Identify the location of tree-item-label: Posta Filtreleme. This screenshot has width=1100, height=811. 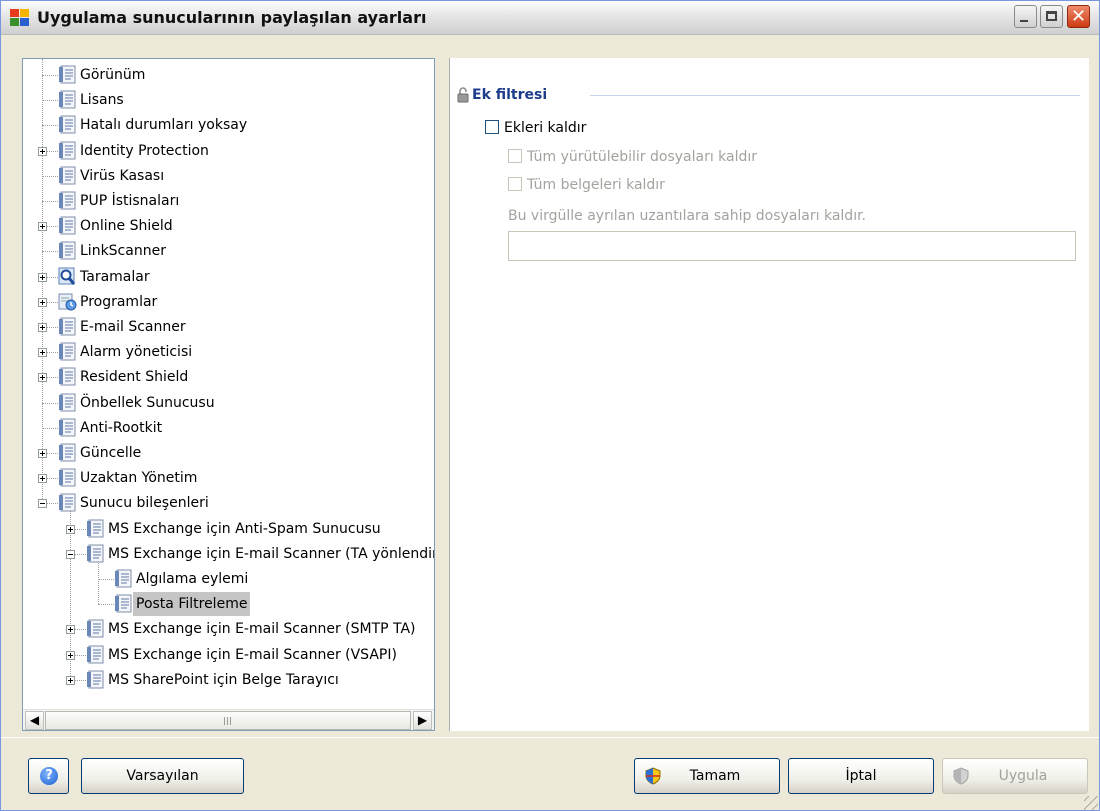
(192, 604).